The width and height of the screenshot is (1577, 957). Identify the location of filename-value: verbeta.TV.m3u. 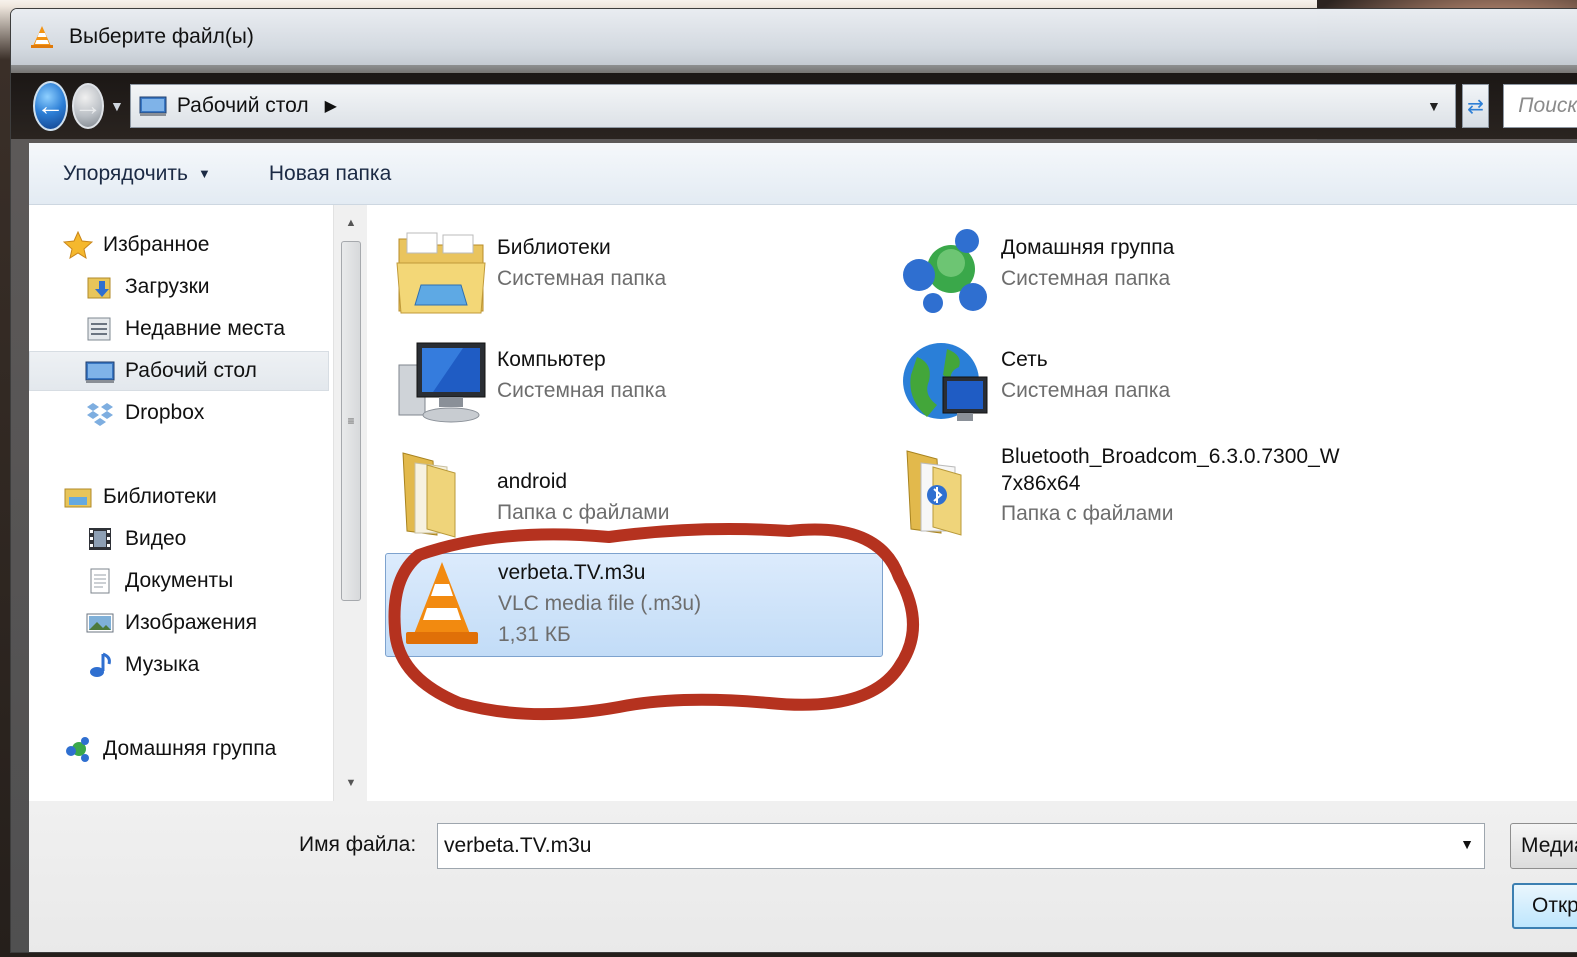
(518, 845).